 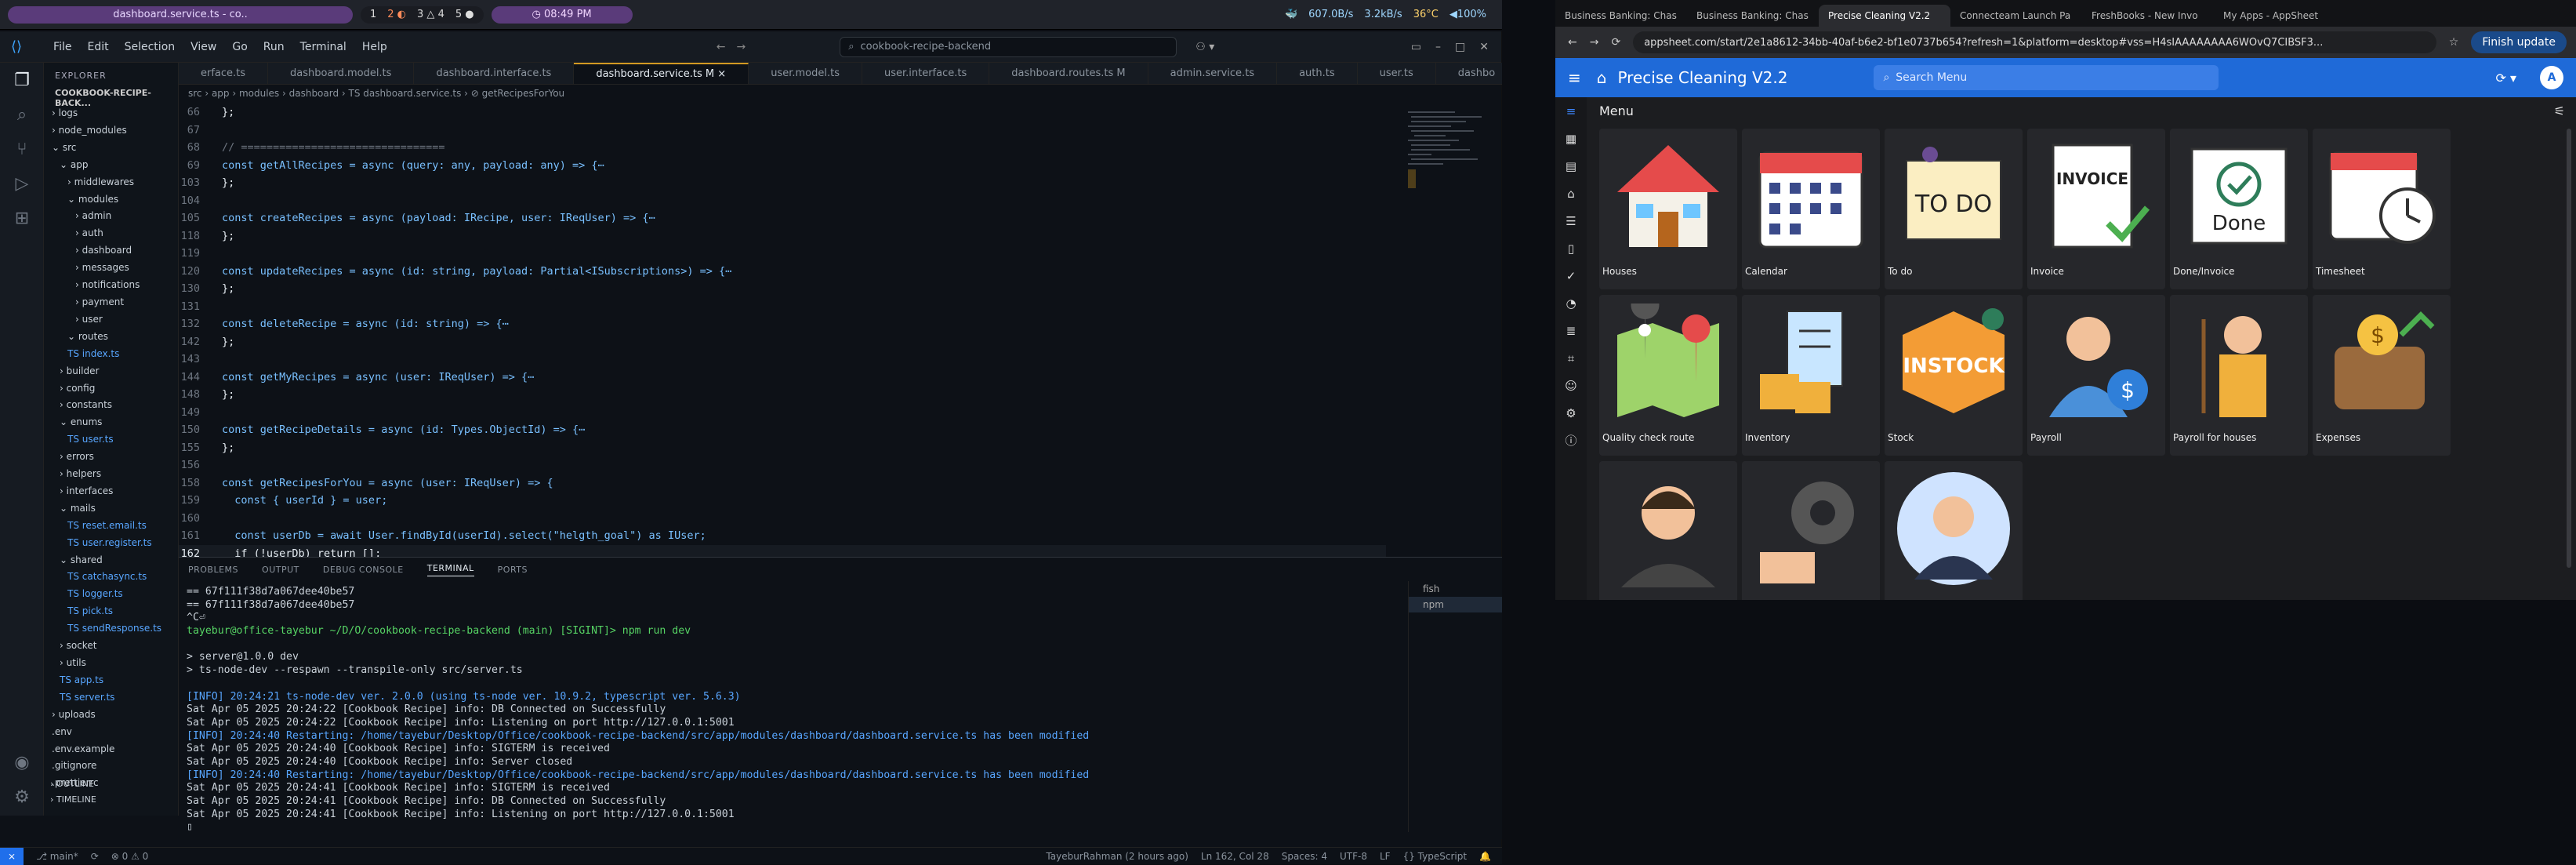 I want to click on tree-item: › dashboard, so click(x=111, y=251).